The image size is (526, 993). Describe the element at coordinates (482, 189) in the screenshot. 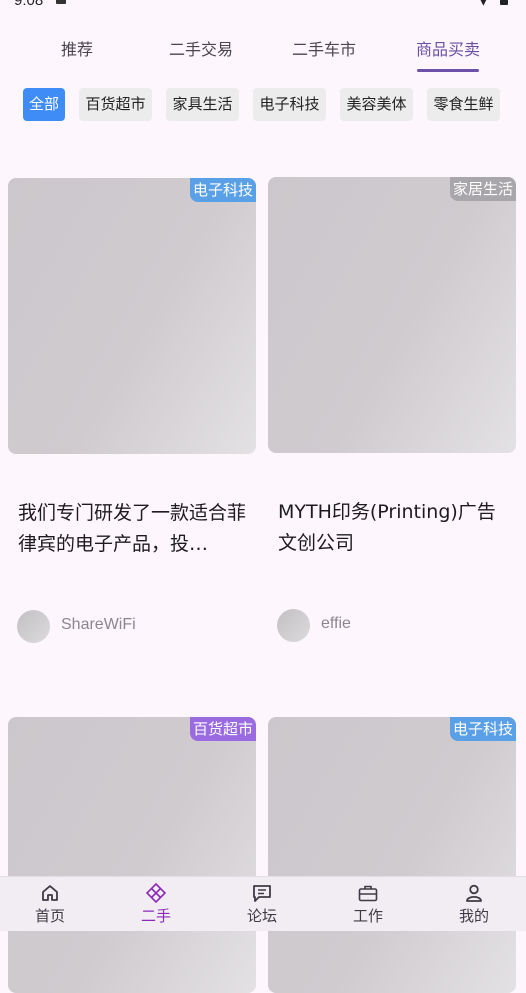

I see `category-tag: 家居生活` at that location.